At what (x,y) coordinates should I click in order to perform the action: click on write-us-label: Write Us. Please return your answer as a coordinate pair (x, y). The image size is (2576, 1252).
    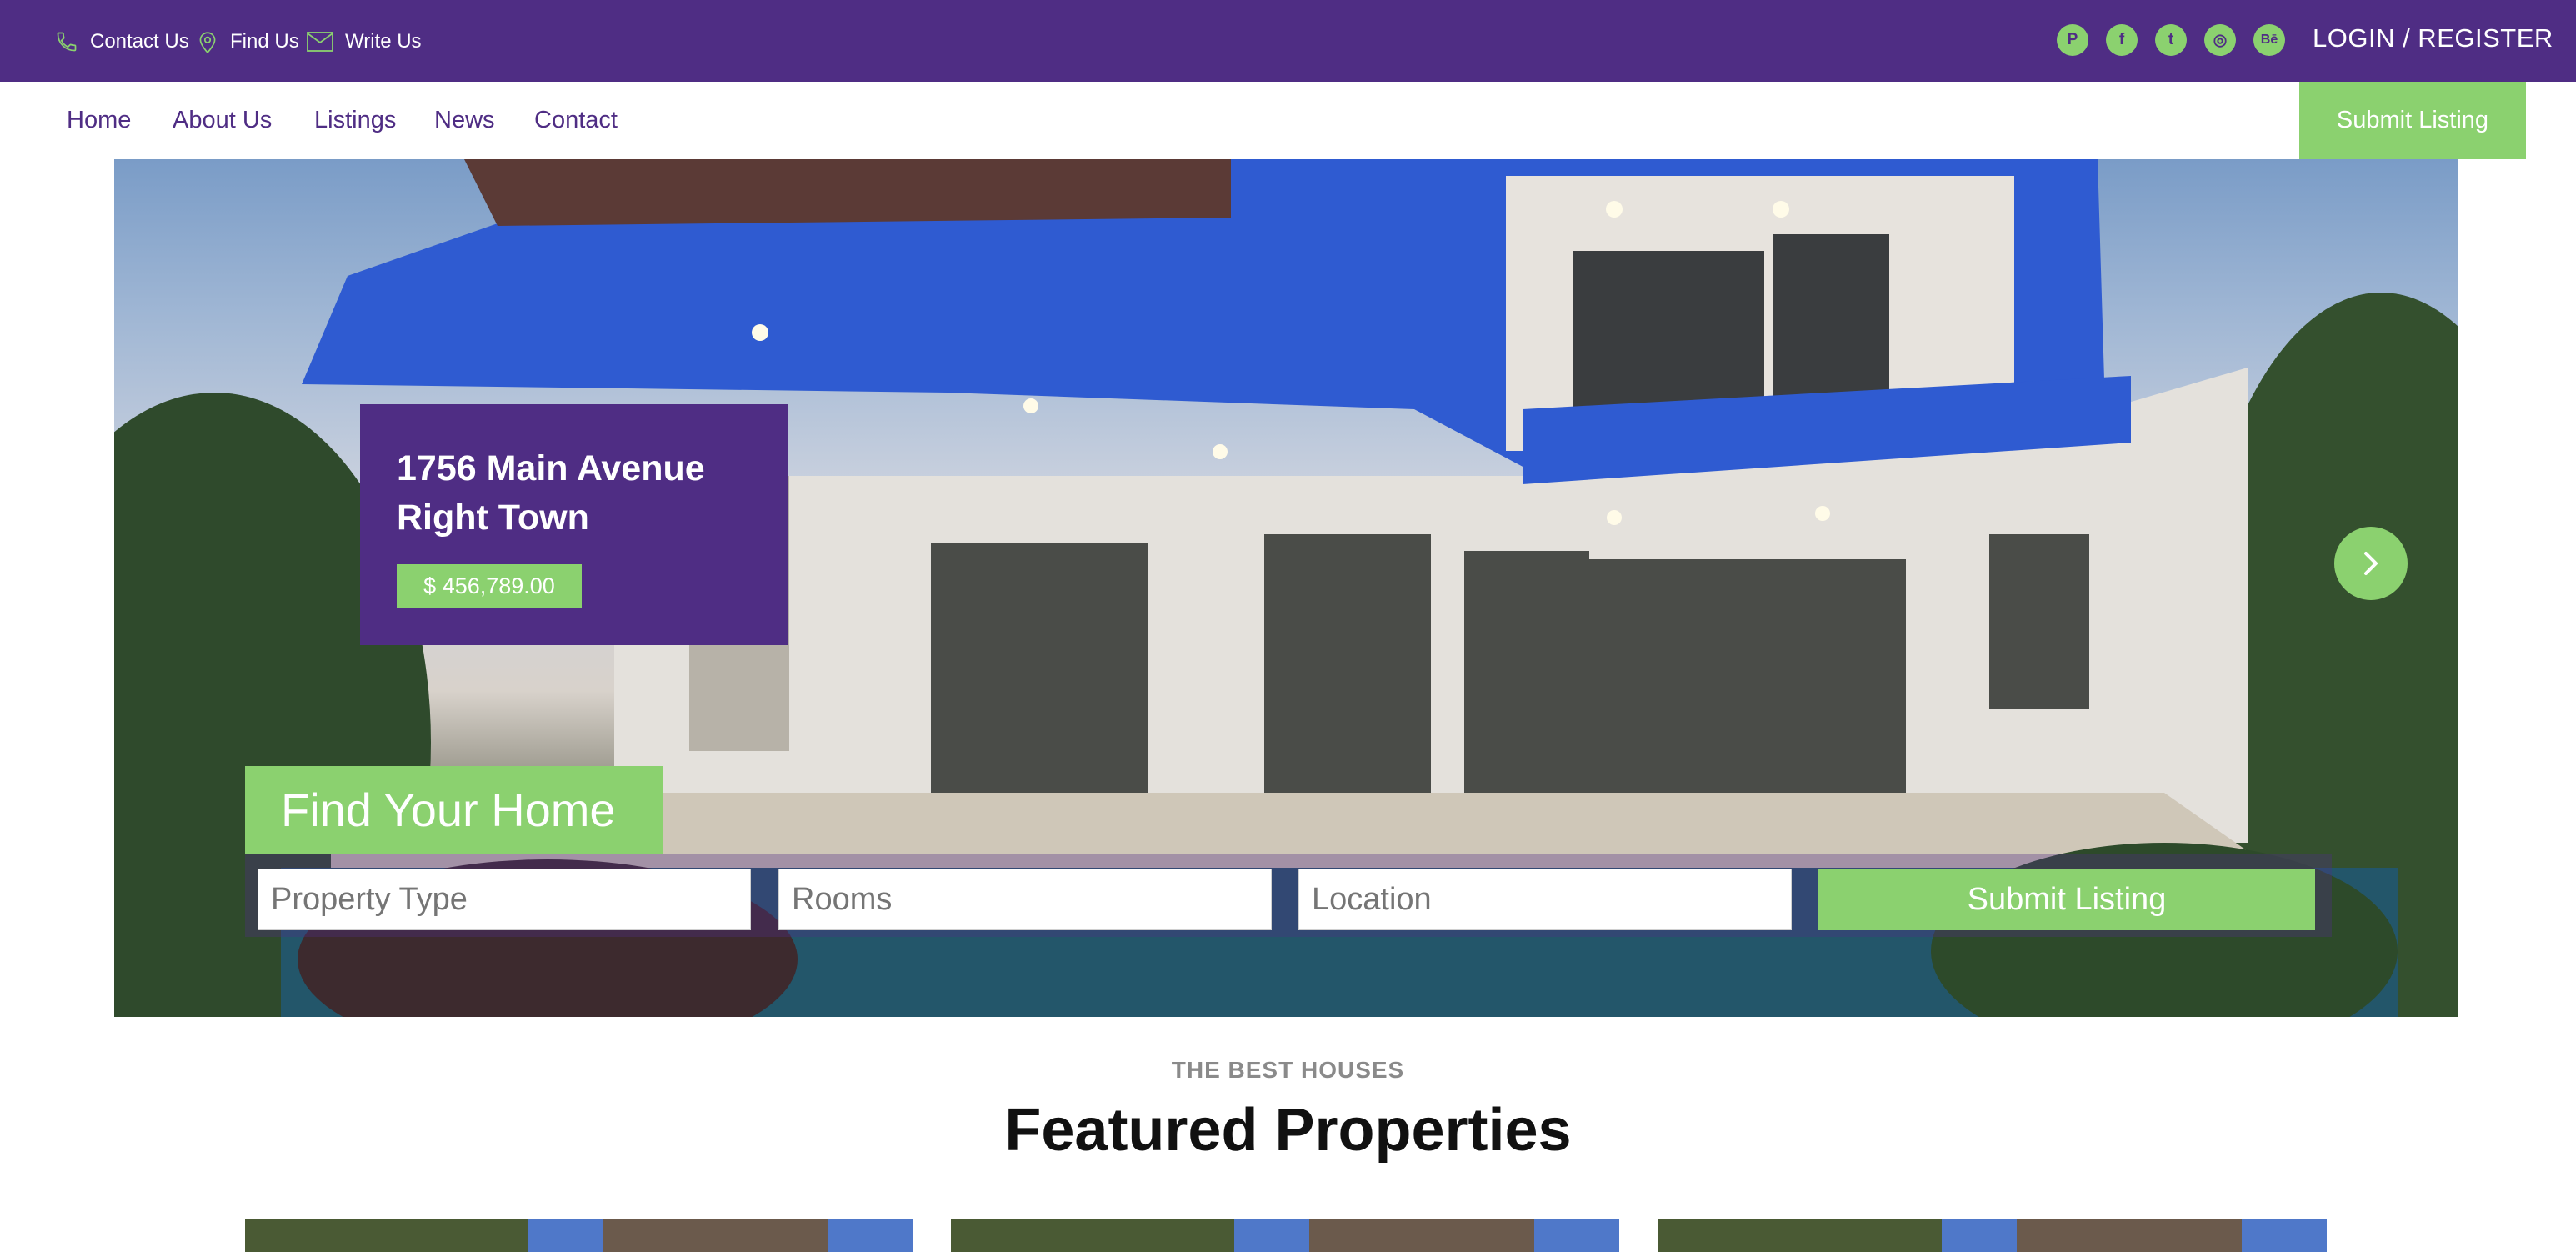
    Looking at the image, I should click on (384, 42).